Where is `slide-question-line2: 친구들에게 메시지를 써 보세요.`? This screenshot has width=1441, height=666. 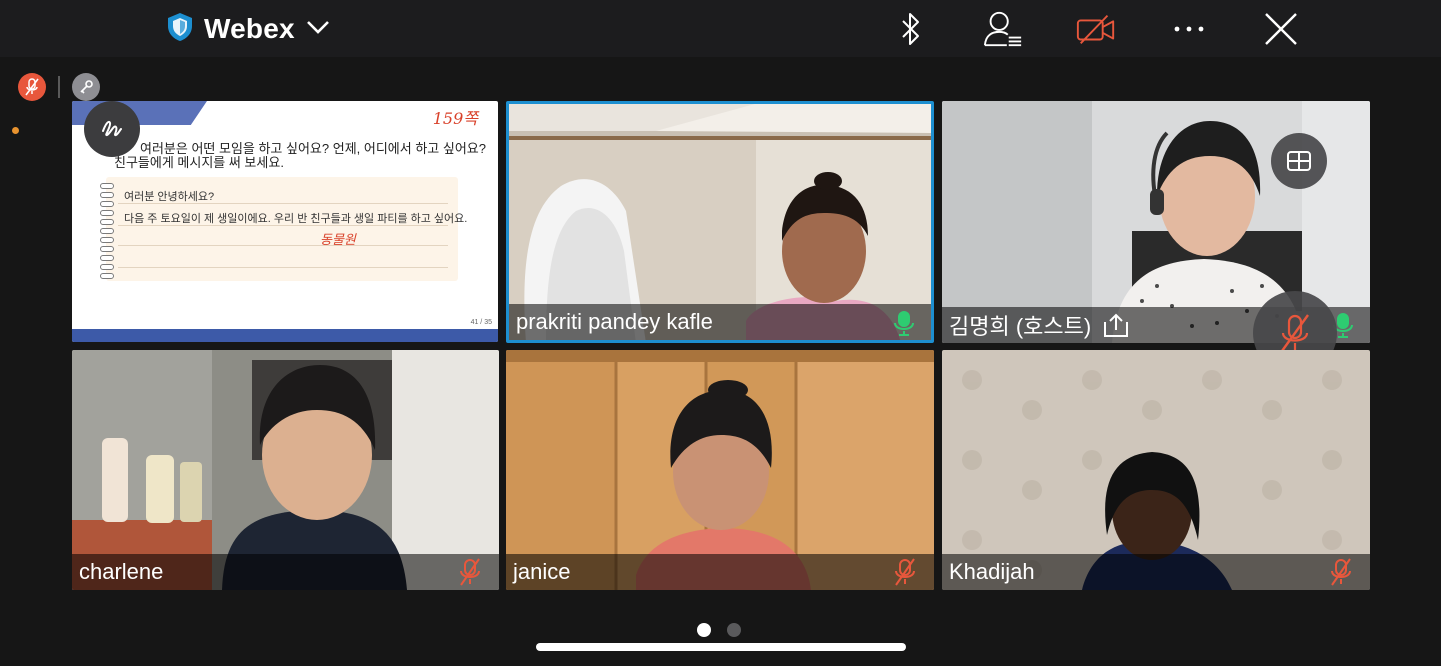 slide-question-line2: 친구들에게 메시지를 써 보세요. is located at coordinates (199, 162).